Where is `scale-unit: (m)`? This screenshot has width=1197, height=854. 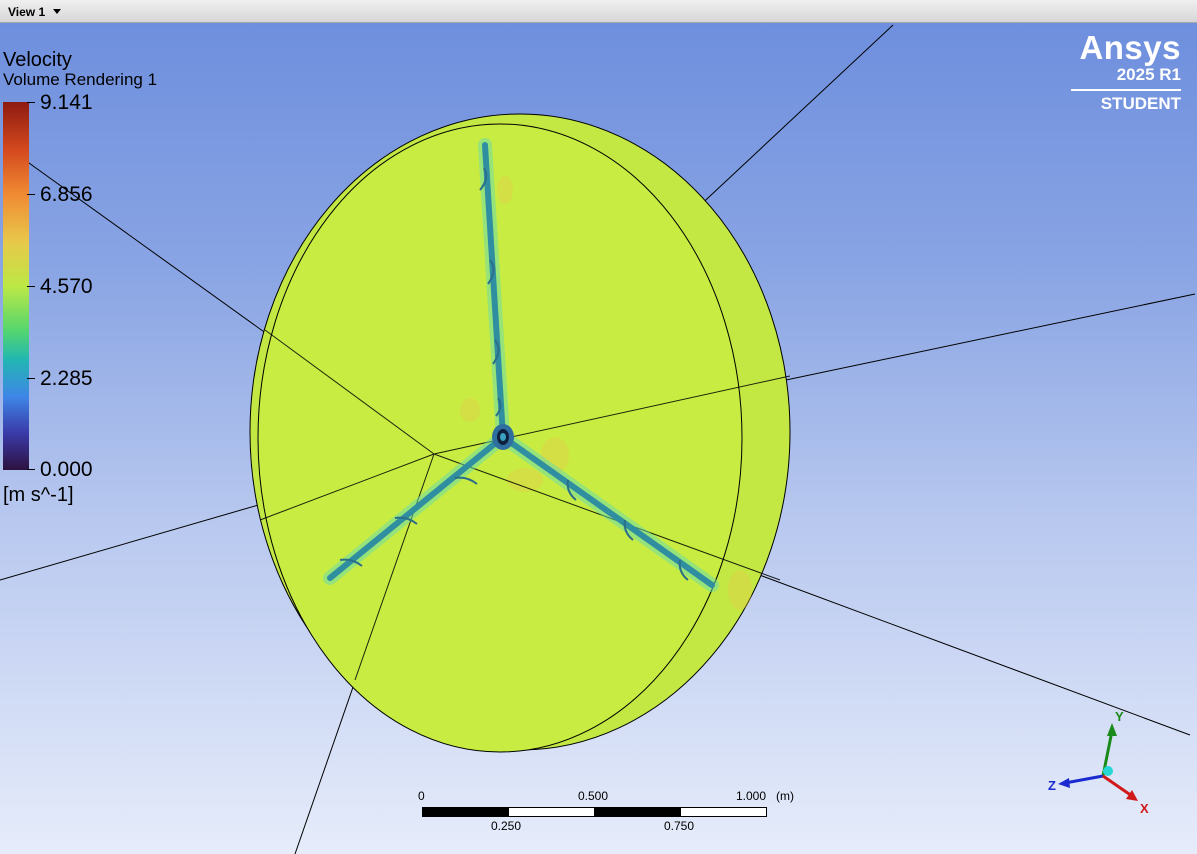
scale-unit: (m) is located at coordinates (785, 796).